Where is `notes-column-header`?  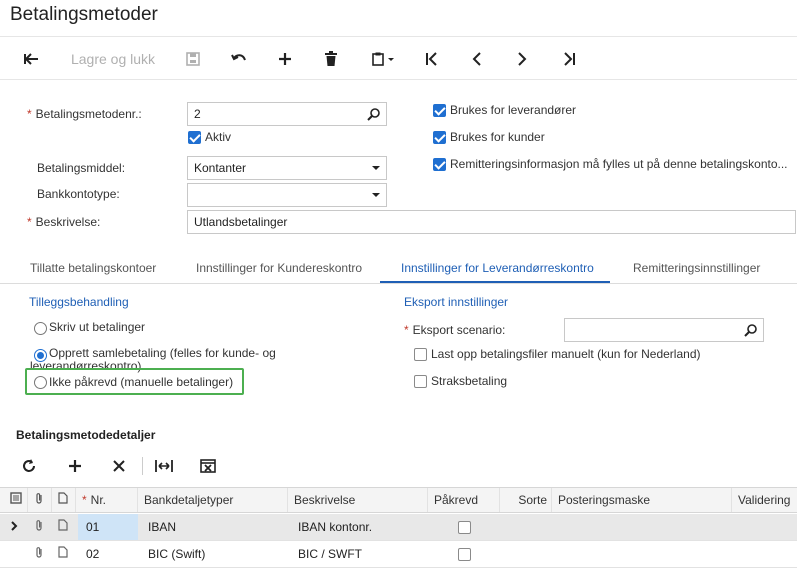
notes-column-header is located at coordinates (14, 500).